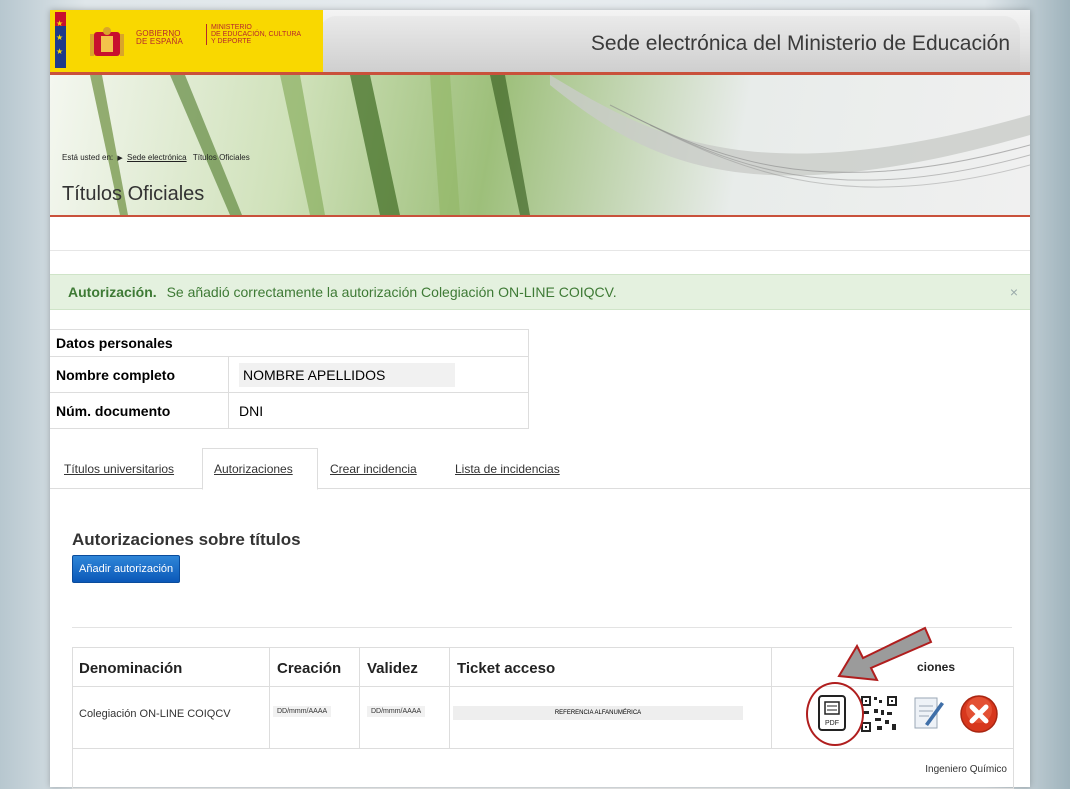 This screenshot has height=789, width=1070. Describe the element at coordinates (543, 748) in the screenshot. I see `row-divider` at that location.